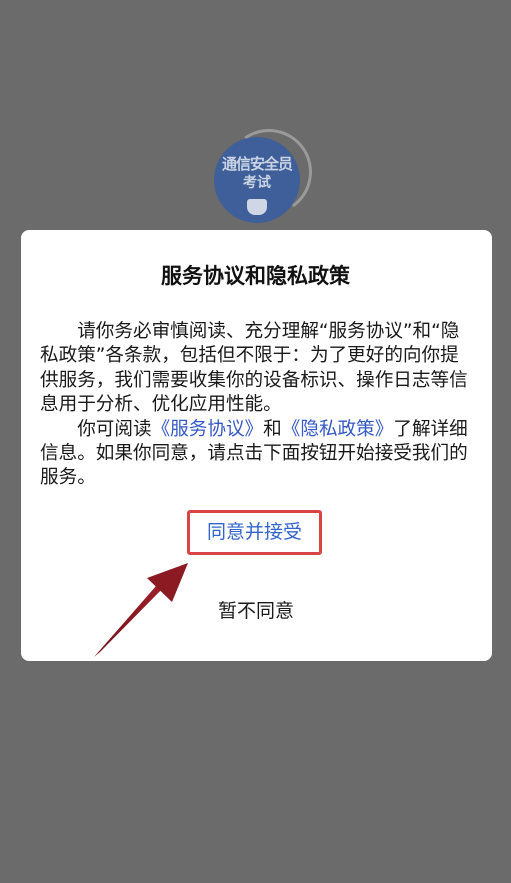 The height and width of the screenshot is (883, 511). Describe the element at coordinates (131, 617) in the screenshot. I see `arrow-shaft` at that location.